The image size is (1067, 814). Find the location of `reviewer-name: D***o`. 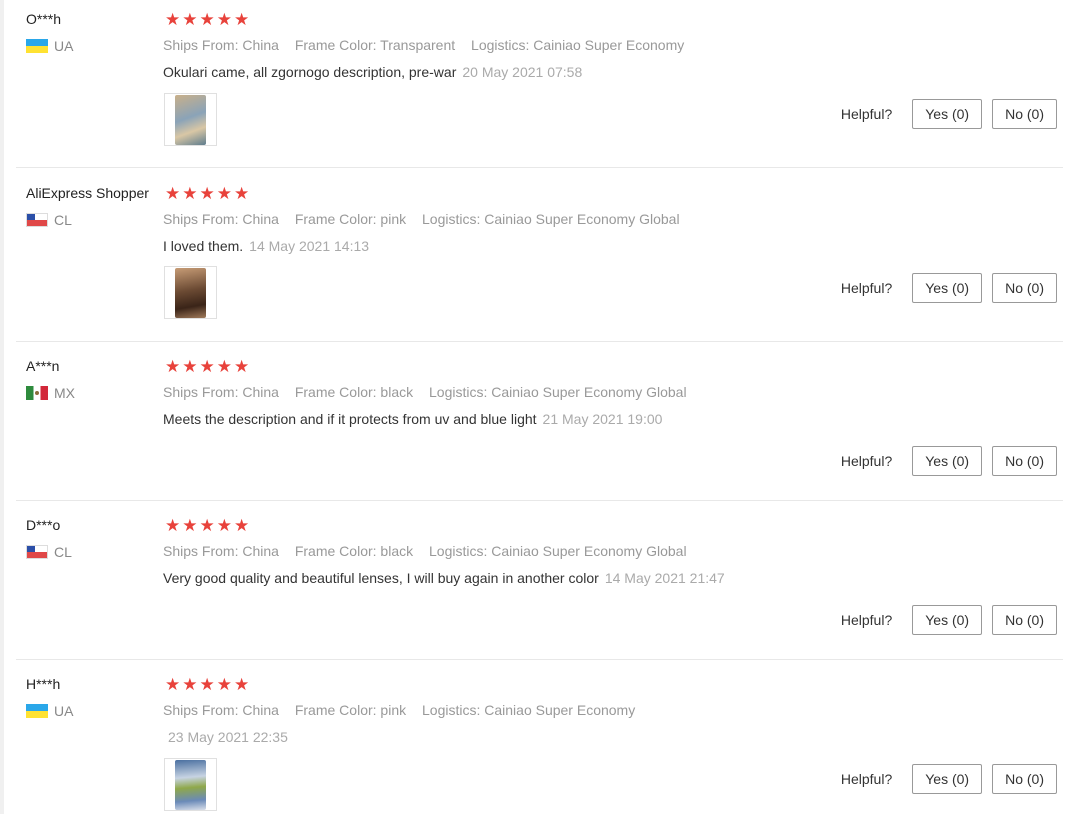

reviewer-name: D***o is located at coordinates (43, 525).